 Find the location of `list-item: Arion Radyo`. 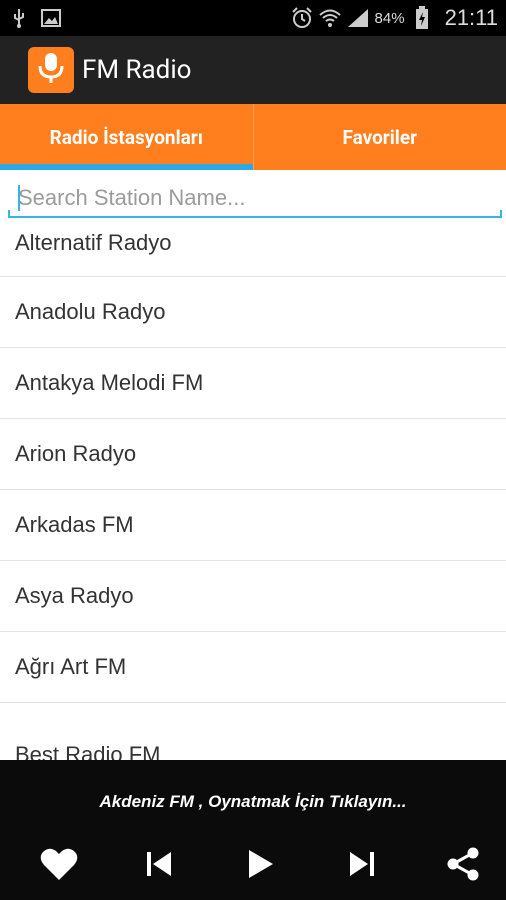

list-item: Arion Radyo is located at coordinates (253, 454).